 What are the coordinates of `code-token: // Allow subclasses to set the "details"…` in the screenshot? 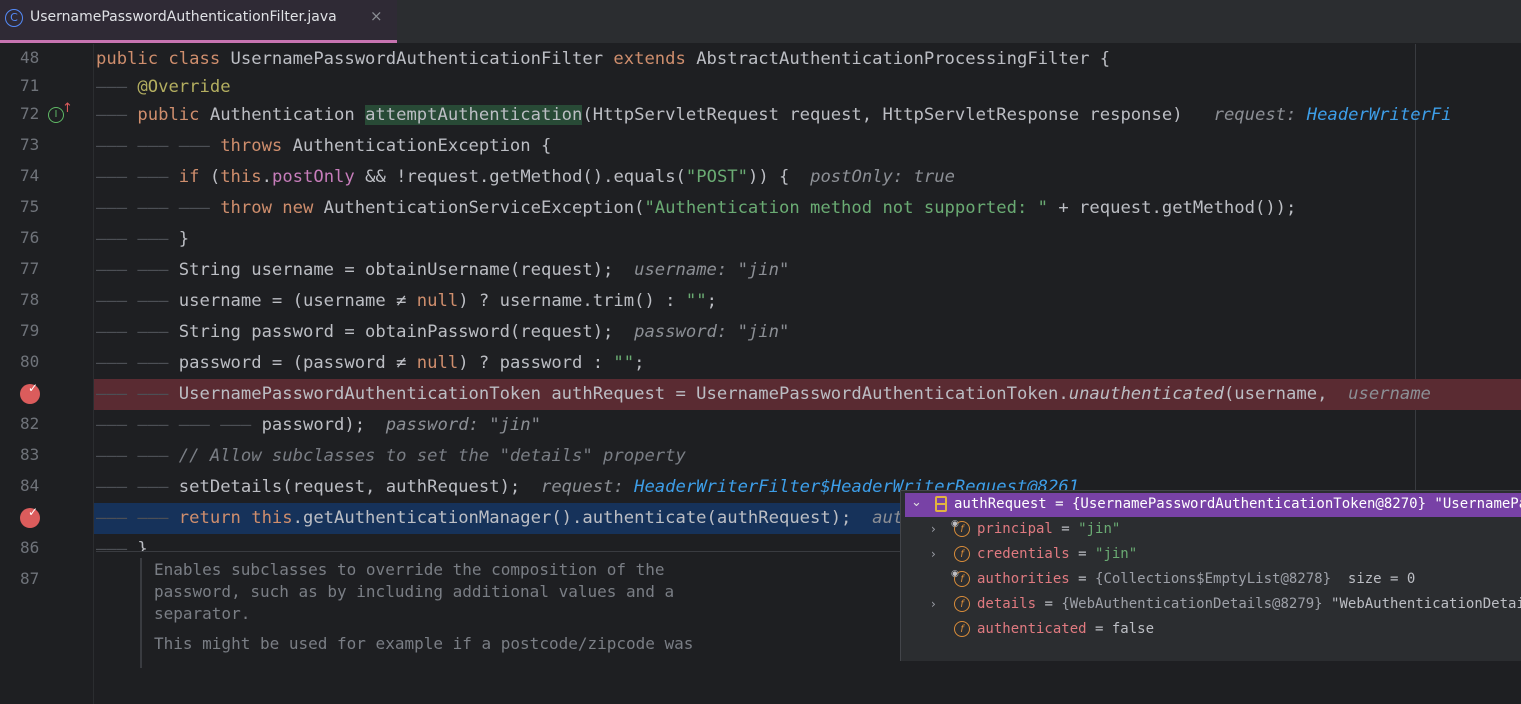 It's located at (432, 456).